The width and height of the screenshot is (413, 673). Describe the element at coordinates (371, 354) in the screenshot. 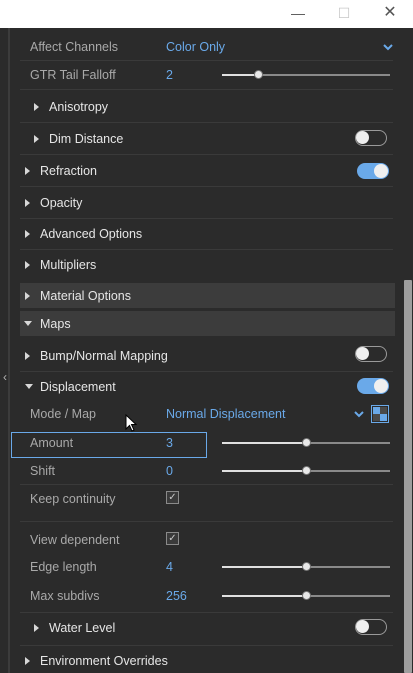

I see `bump-normal-toggle` at that location.